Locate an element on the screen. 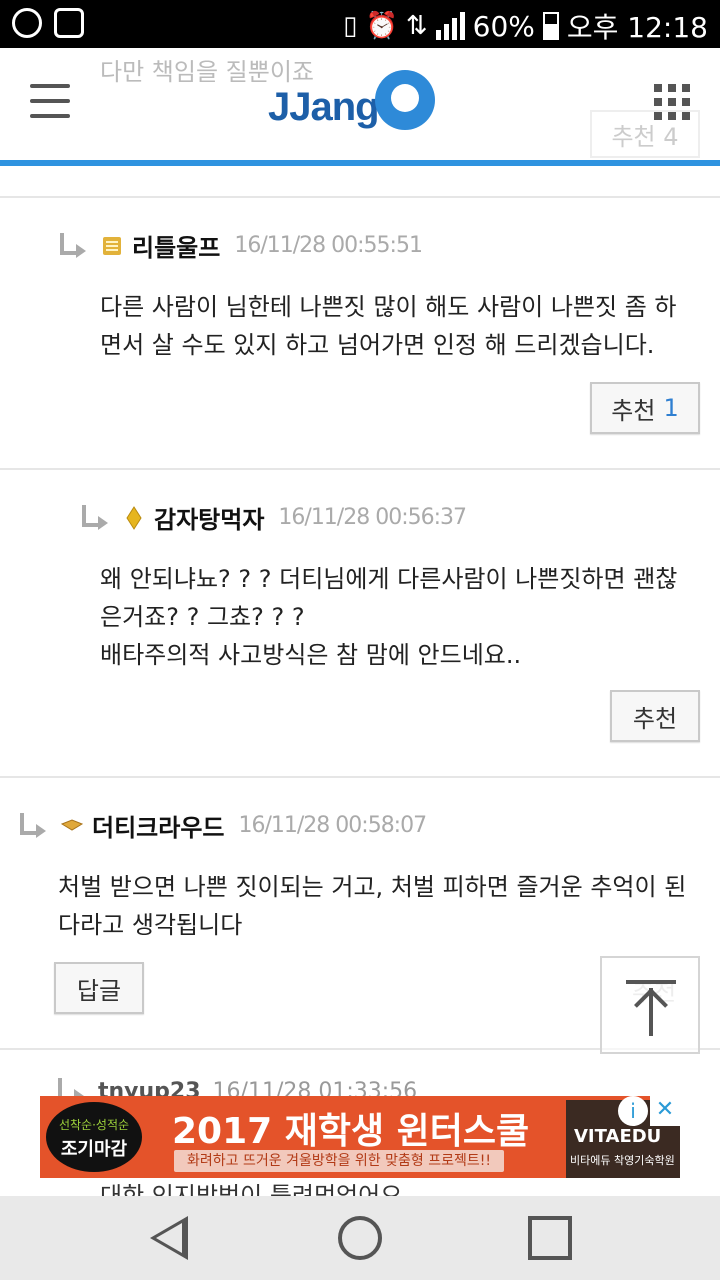  site-logo: JJang is located at coordinates (351, 100).